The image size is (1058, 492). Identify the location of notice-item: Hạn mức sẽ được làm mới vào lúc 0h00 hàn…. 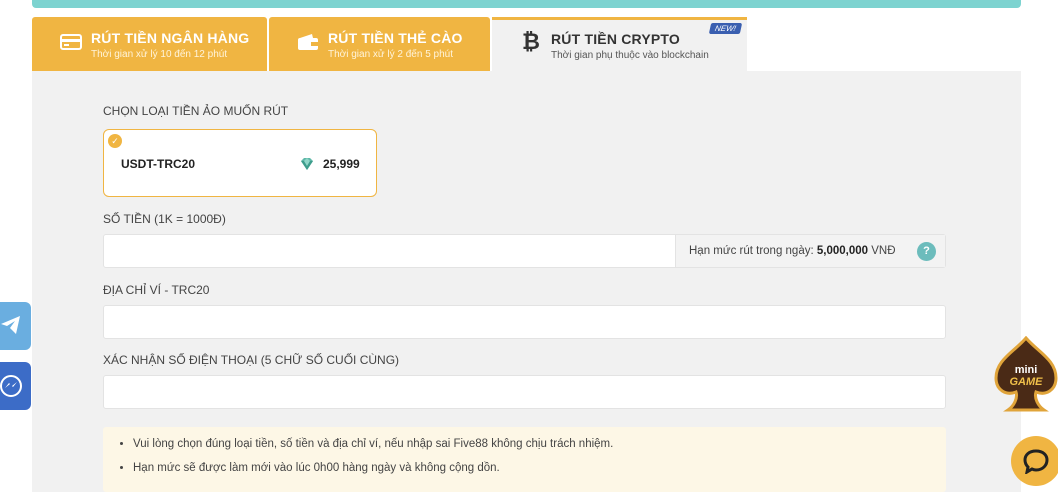
(539, 468).